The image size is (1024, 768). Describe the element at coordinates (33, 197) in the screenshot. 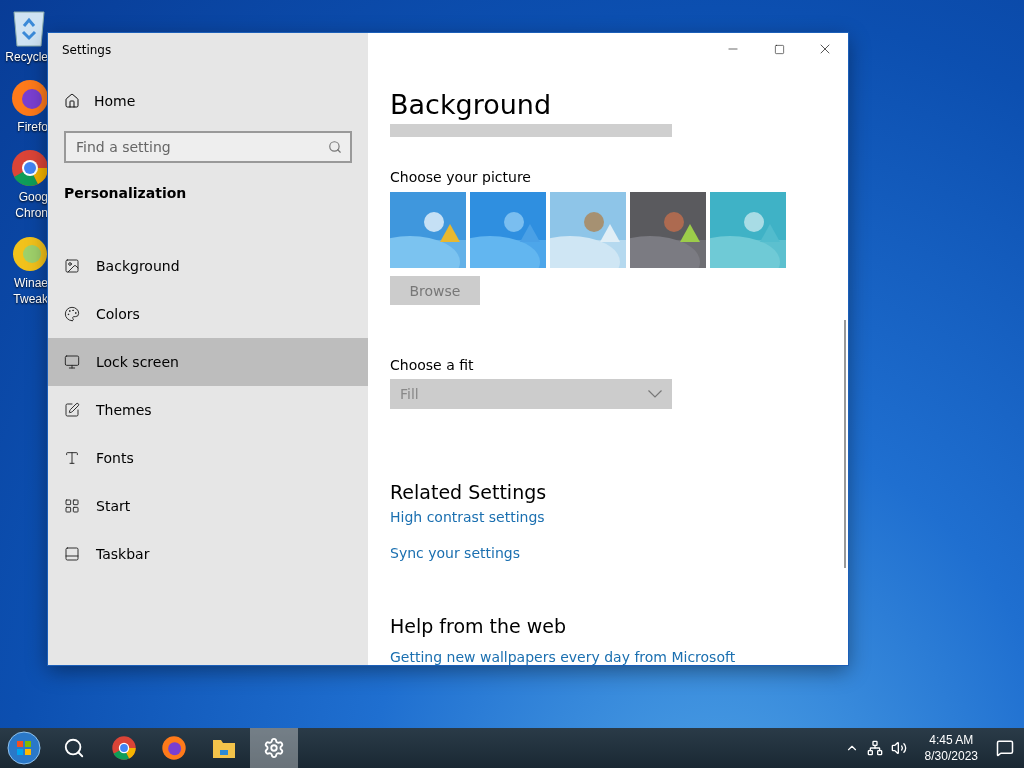

I see `desktop-icon-label: Goog` at that location.